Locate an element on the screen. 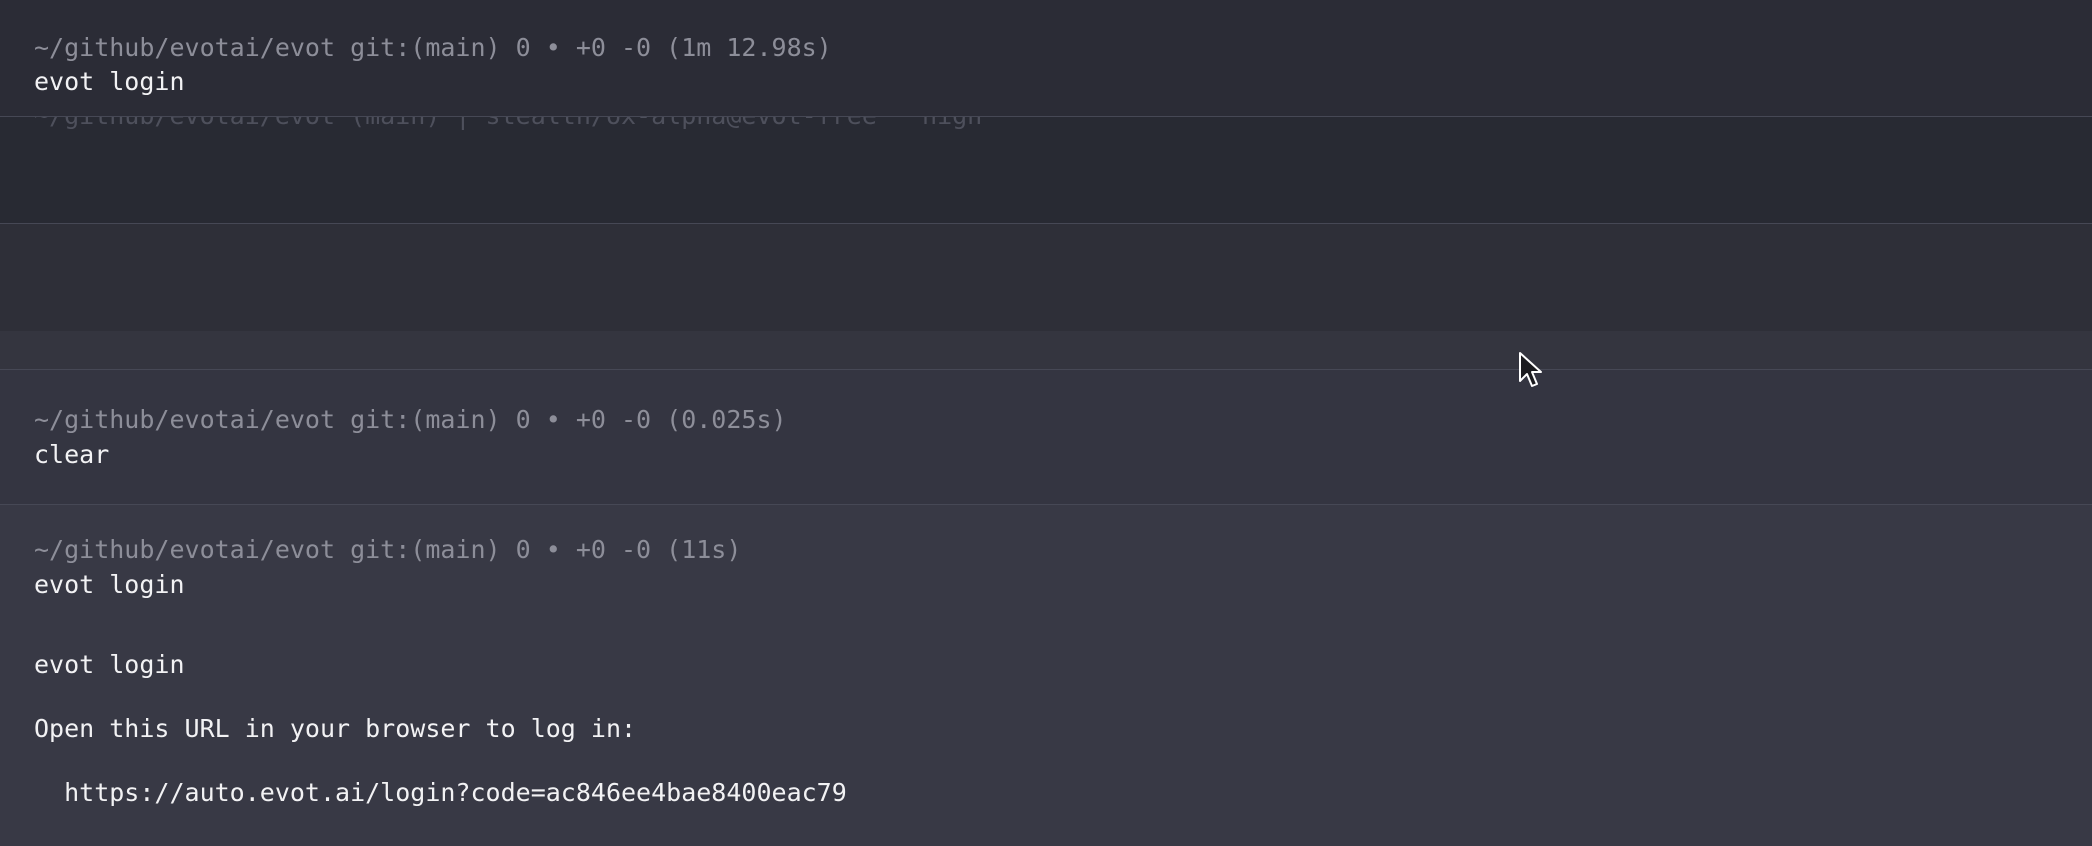 Image resolution: width=2092 pixels, height=846 pixels. output-line: Open this URL in your browser to log in: is located at coordinates (335, 728).